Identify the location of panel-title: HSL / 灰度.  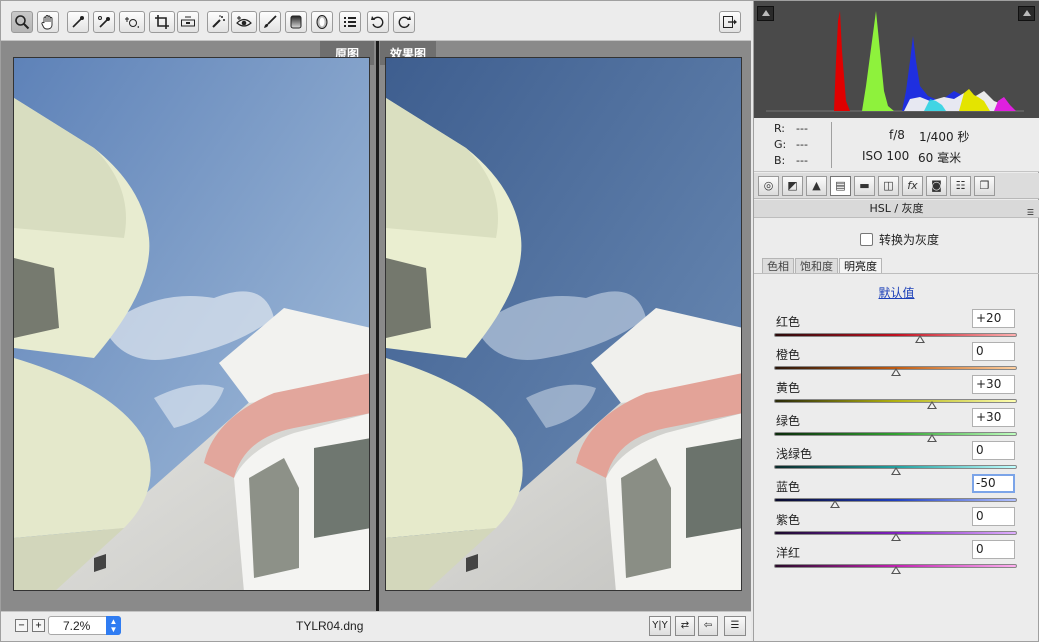
(896, 208).